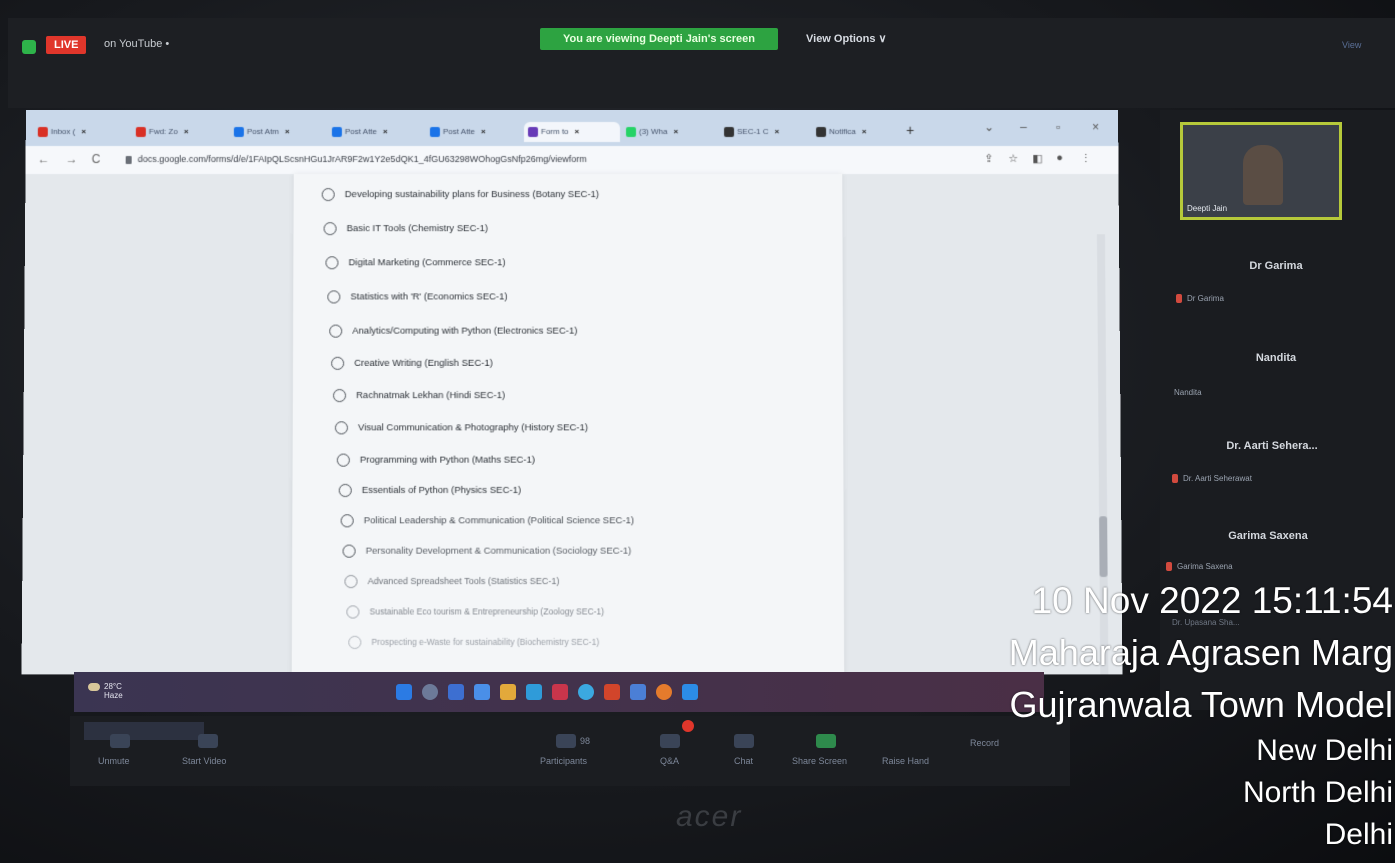 The image size is (1395, 863). Describe the element at coordinates (819, 761) in the screenshot. I see `share-screen-button: Share Screen` at that location.